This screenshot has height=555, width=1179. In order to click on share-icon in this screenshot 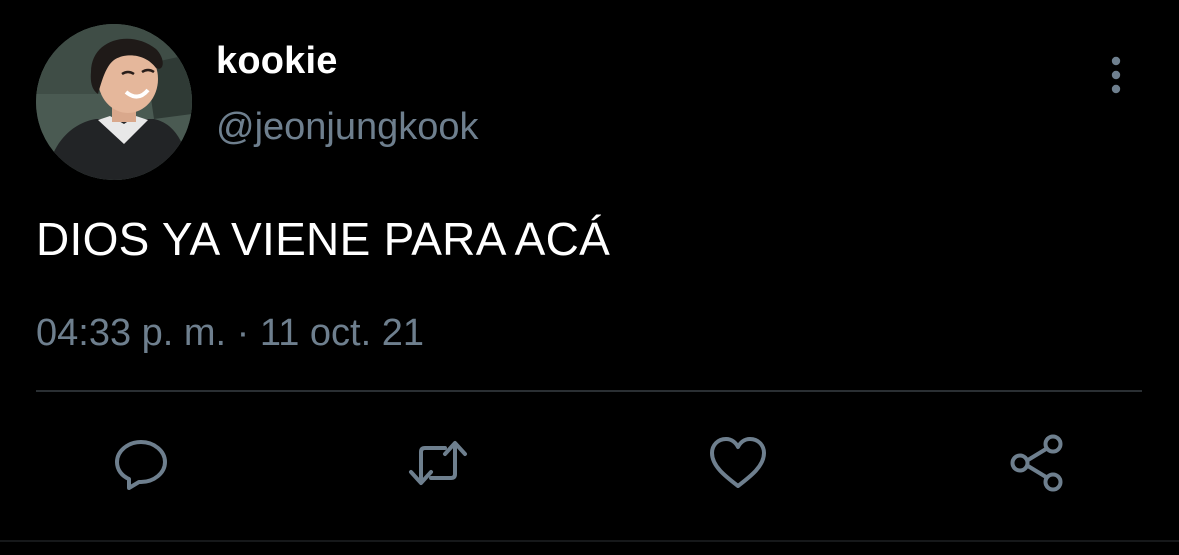, I will do `click(1036, 463)`.